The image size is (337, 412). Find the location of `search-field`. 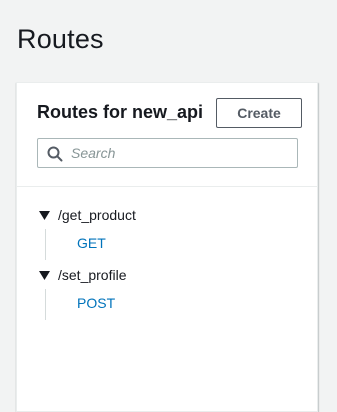

search-field is located at coordinates (167, 153).